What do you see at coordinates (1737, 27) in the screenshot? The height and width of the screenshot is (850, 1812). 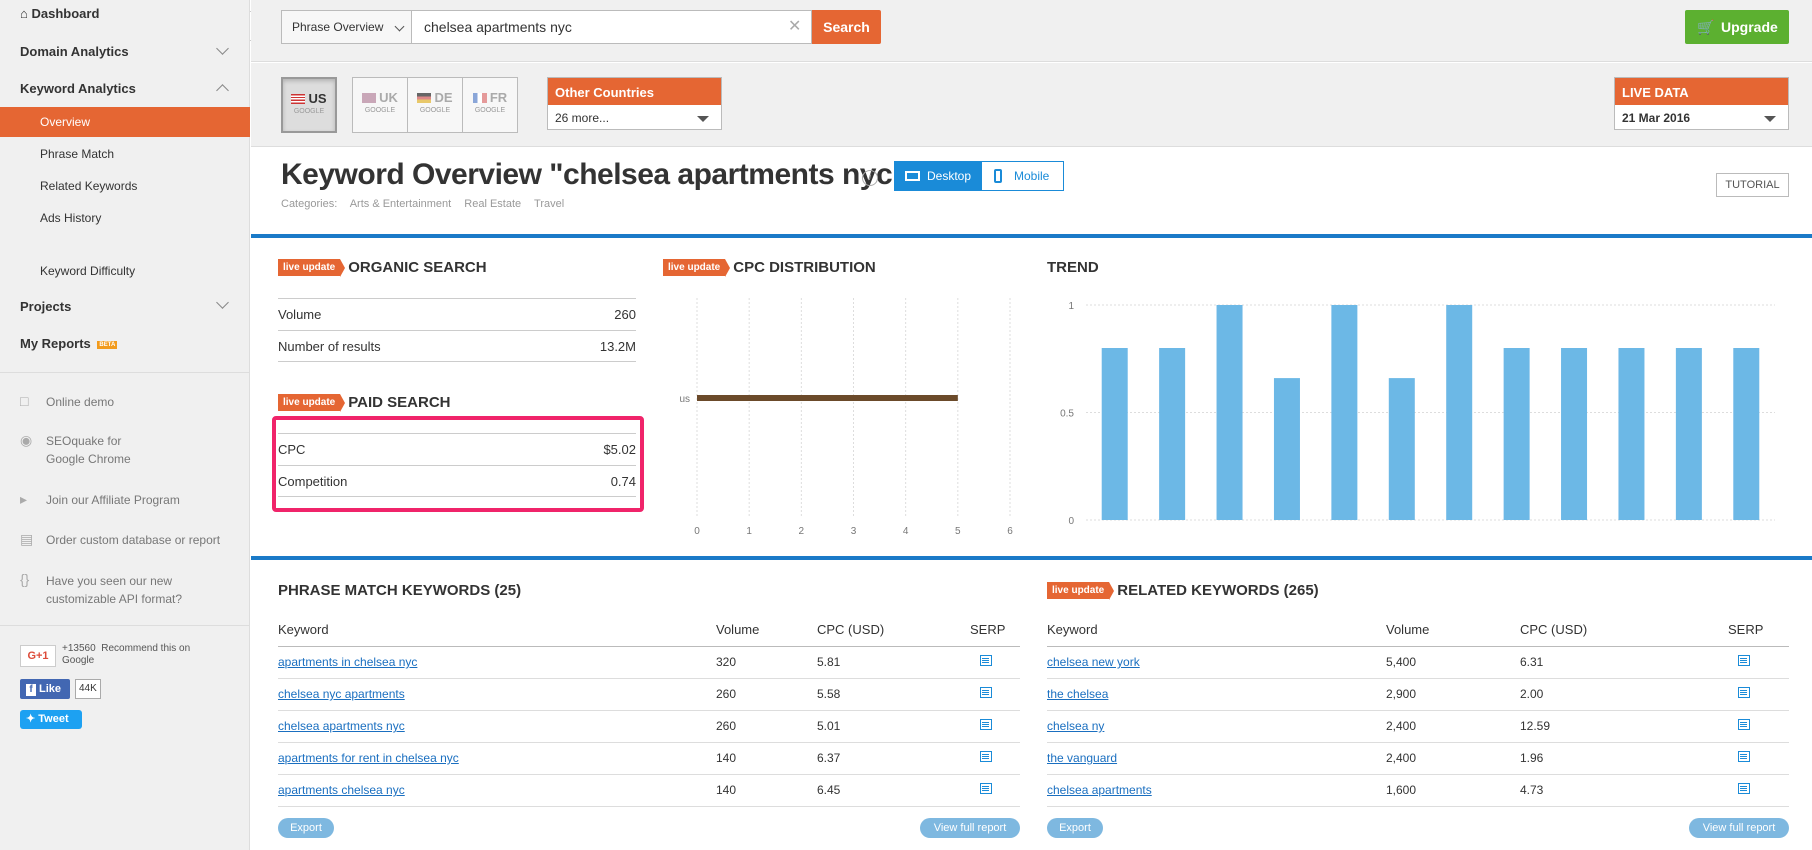 I see `upgrade-button: 🛒 Upgrade` at bounding box center [1737, 27].